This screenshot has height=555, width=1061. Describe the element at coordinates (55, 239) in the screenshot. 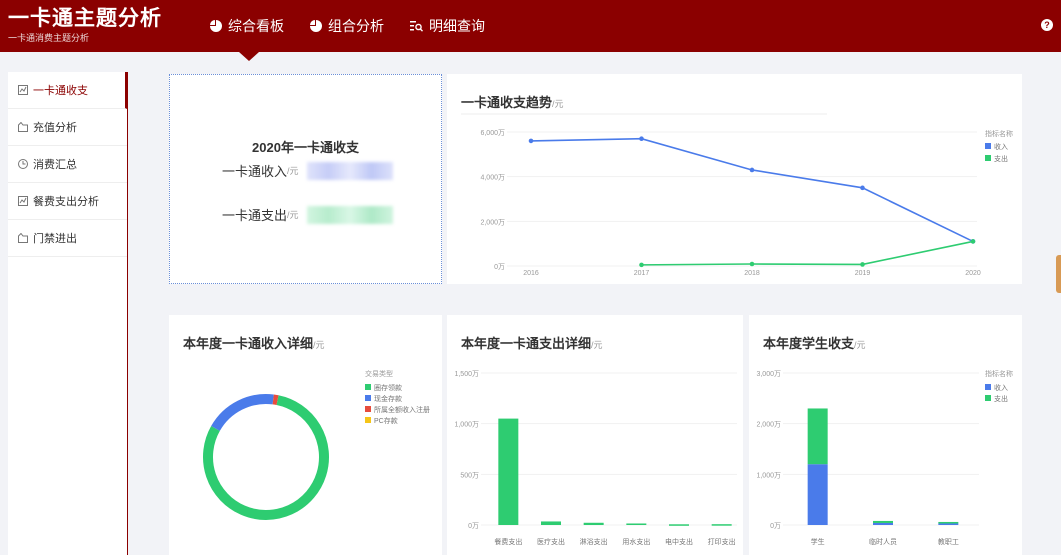

I see `sidebar-item-label: 门禁进出` at that location.